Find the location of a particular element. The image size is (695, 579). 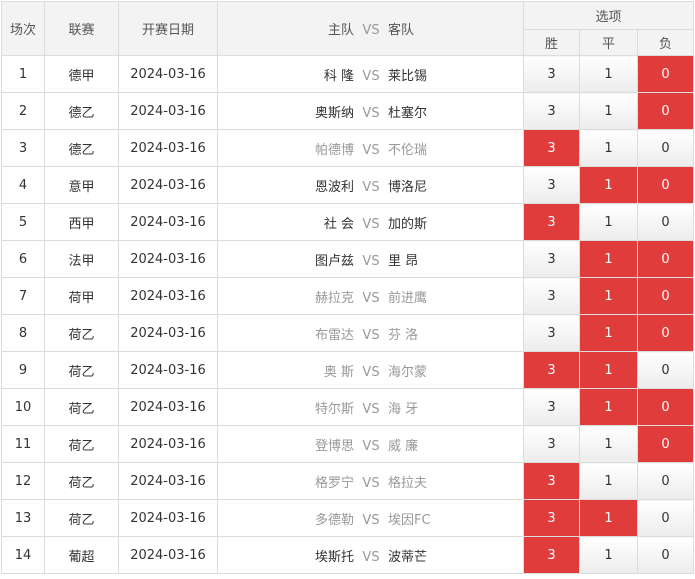

league-name: 葡超 is located at coordinates (81, 555).